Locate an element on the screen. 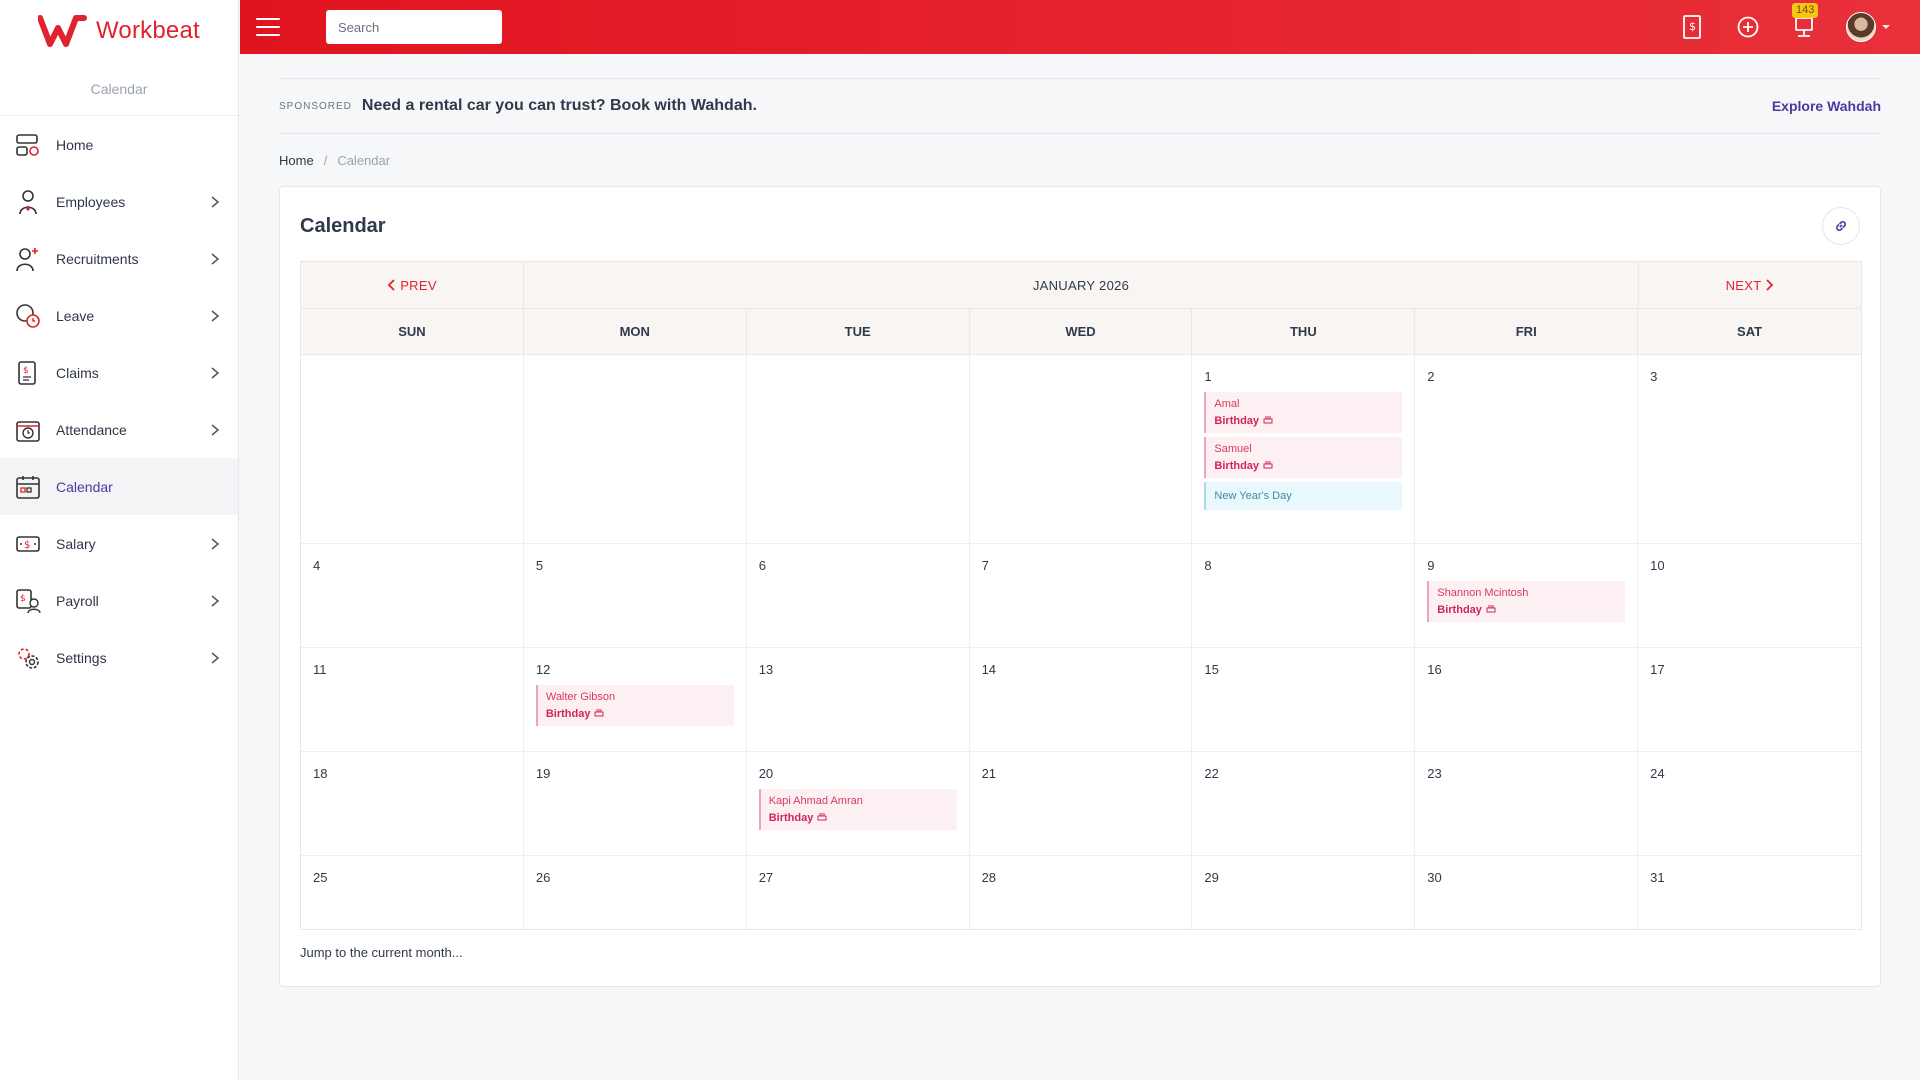  invoice-icon: $ is located at coordinates (1692, 27).